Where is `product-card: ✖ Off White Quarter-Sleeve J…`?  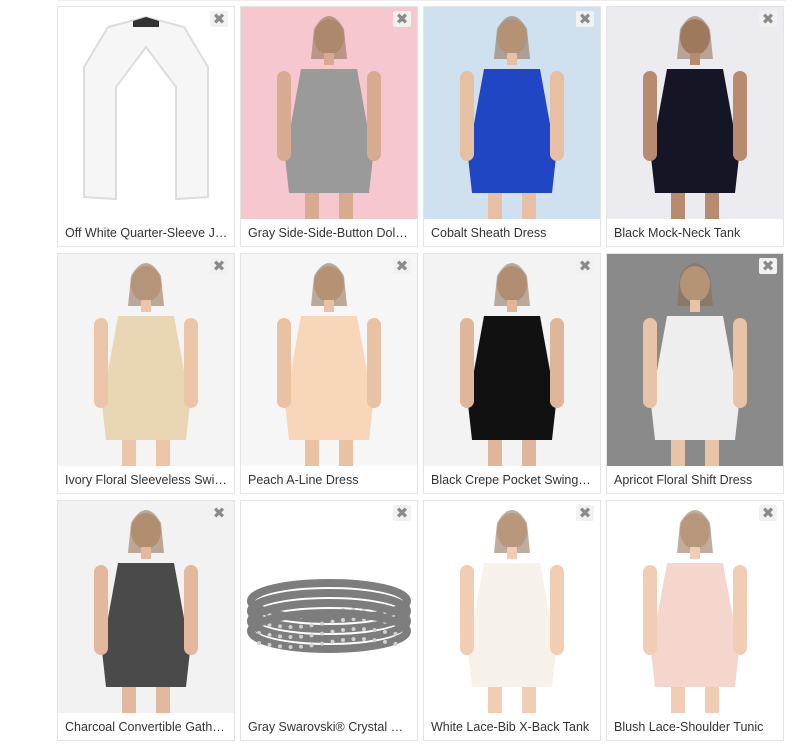 product-card: ✖ Off White Quarter-Sleeve J… is located at coordinates (146, 126).